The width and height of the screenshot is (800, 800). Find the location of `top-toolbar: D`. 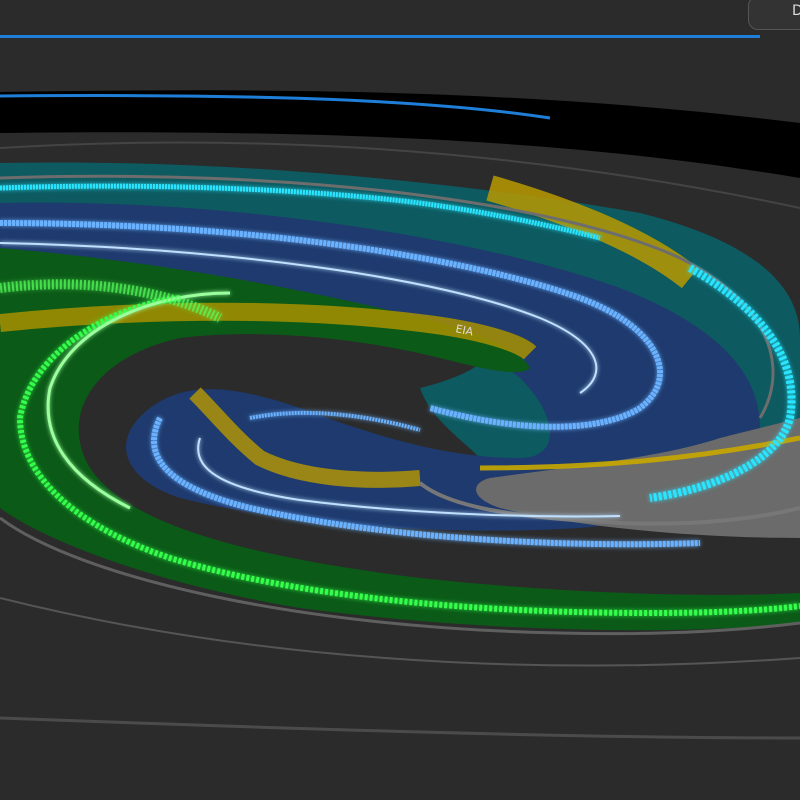

top-toolbar: D is located at coordinates (400, 19).